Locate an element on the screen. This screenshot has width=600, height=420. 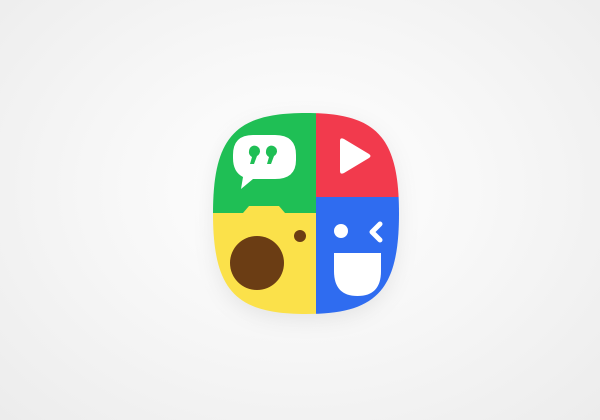
camera-flash-dot is located at coordinates (300, 236).